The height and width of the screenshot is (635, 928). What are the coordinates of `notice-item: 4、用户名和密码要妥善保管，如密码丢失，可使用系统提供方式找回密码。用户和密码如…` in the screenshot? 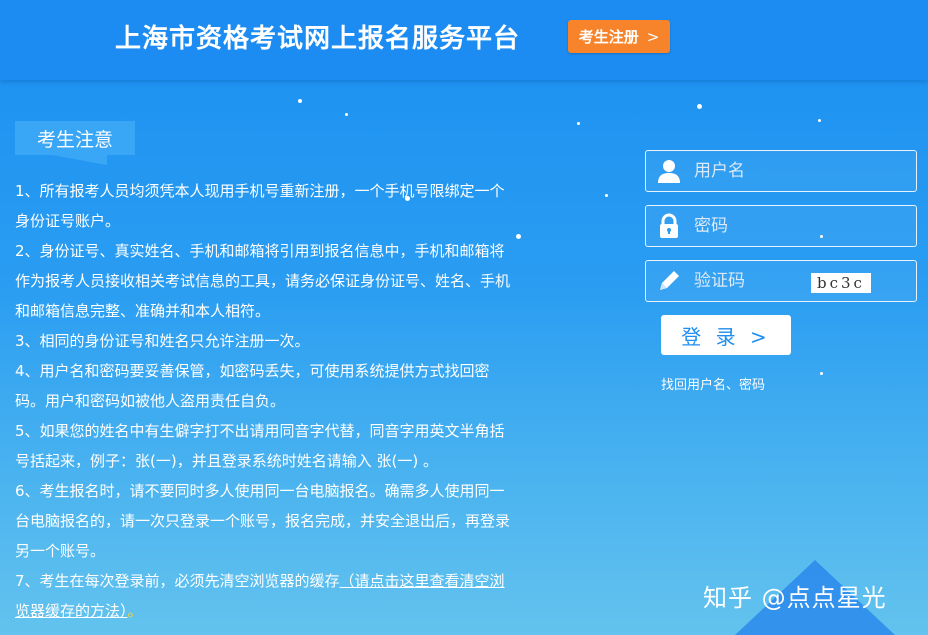 It's located at (252, 386).